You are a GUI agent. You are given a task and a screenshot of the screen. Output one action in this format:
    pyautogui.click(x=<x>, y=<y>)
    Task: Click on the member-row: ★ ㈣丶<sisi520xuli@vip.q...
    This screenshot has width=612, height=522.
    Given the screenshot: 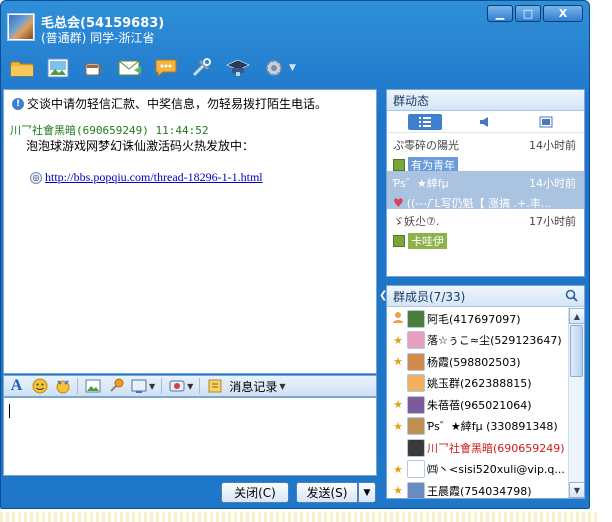 What is the action you would take?
    pyautogui.click(x=478, y=470)
    